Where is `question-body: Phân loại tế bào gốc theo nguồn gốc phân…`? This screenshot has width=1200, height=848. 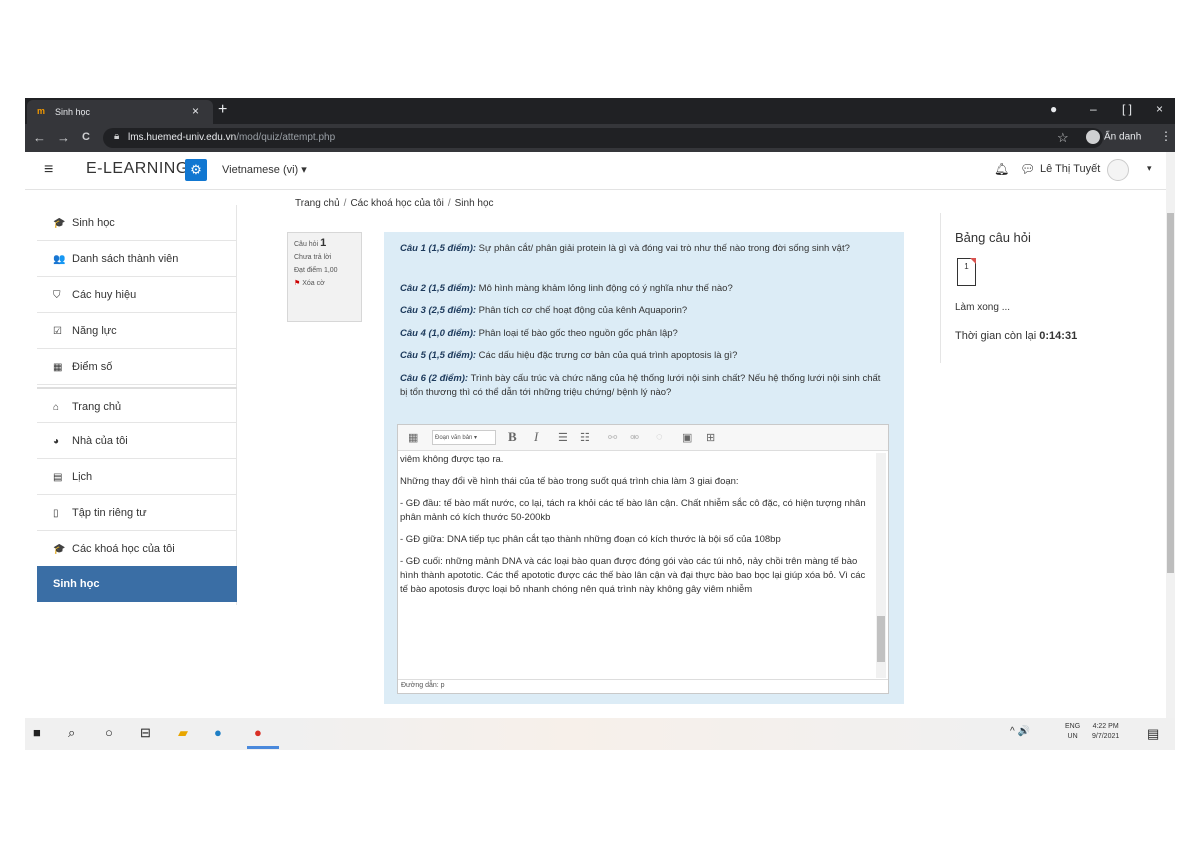 question-body: Phân loại tế bào gốc theo nguồn gốc phân… is located at coordinates (577, 333).